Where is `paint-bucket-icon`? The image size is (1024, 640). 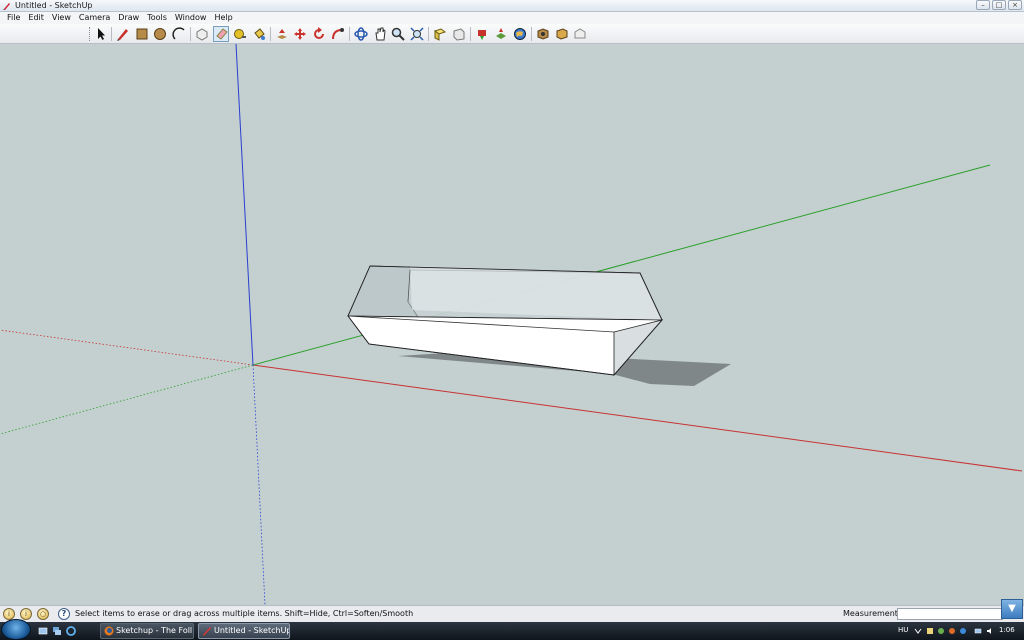 paint-bucket-icon is located at coordinates (259, 34).